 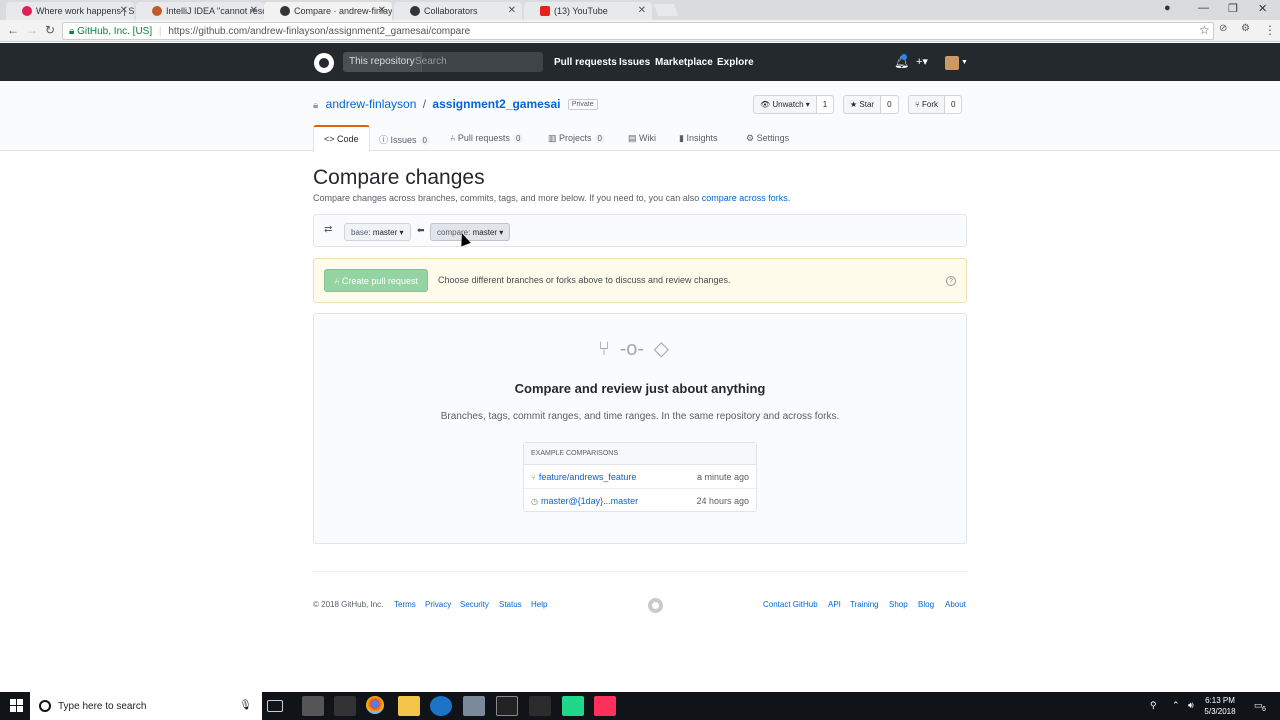 What do you see at coordinates (1204, 30) in the screenshot?
I see `bookmark-star-icon: ☆` at bounding box center [1204, 30].